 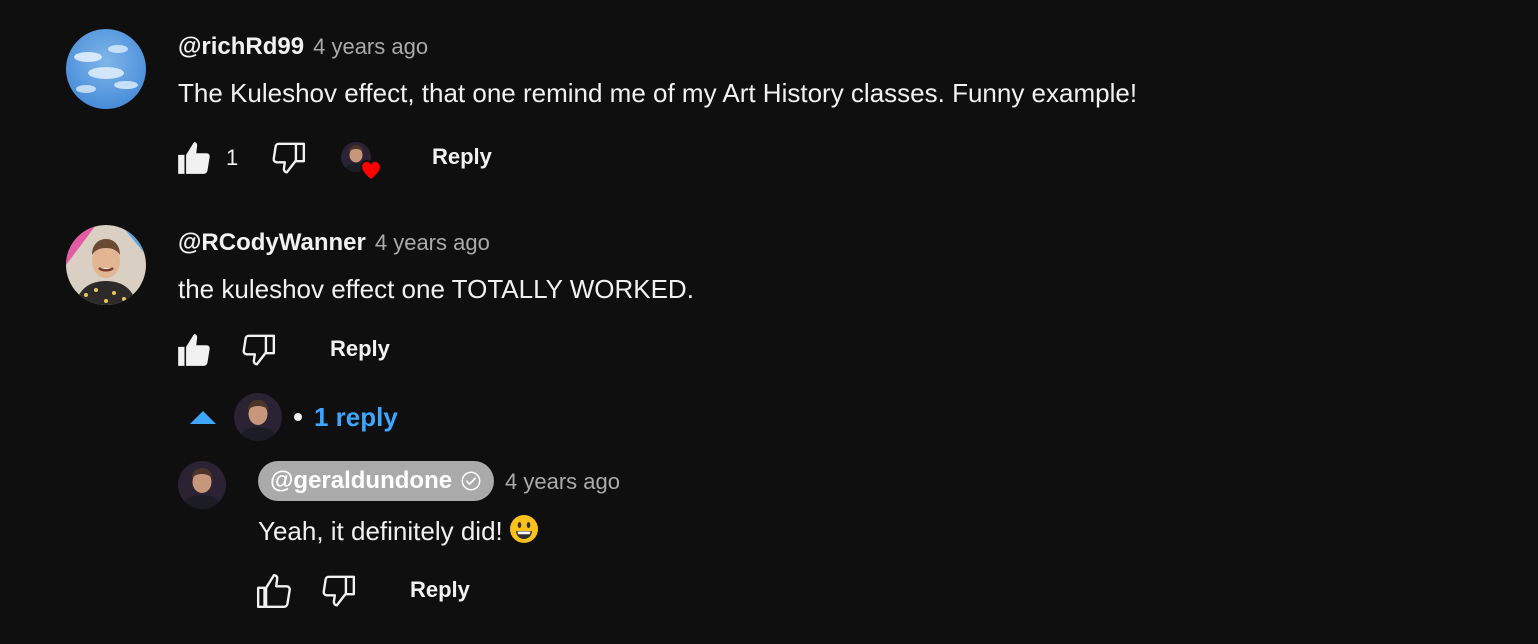 I want to click on comment-header: @RCodyWanner 4 years ago, so click(x=334, y=243).